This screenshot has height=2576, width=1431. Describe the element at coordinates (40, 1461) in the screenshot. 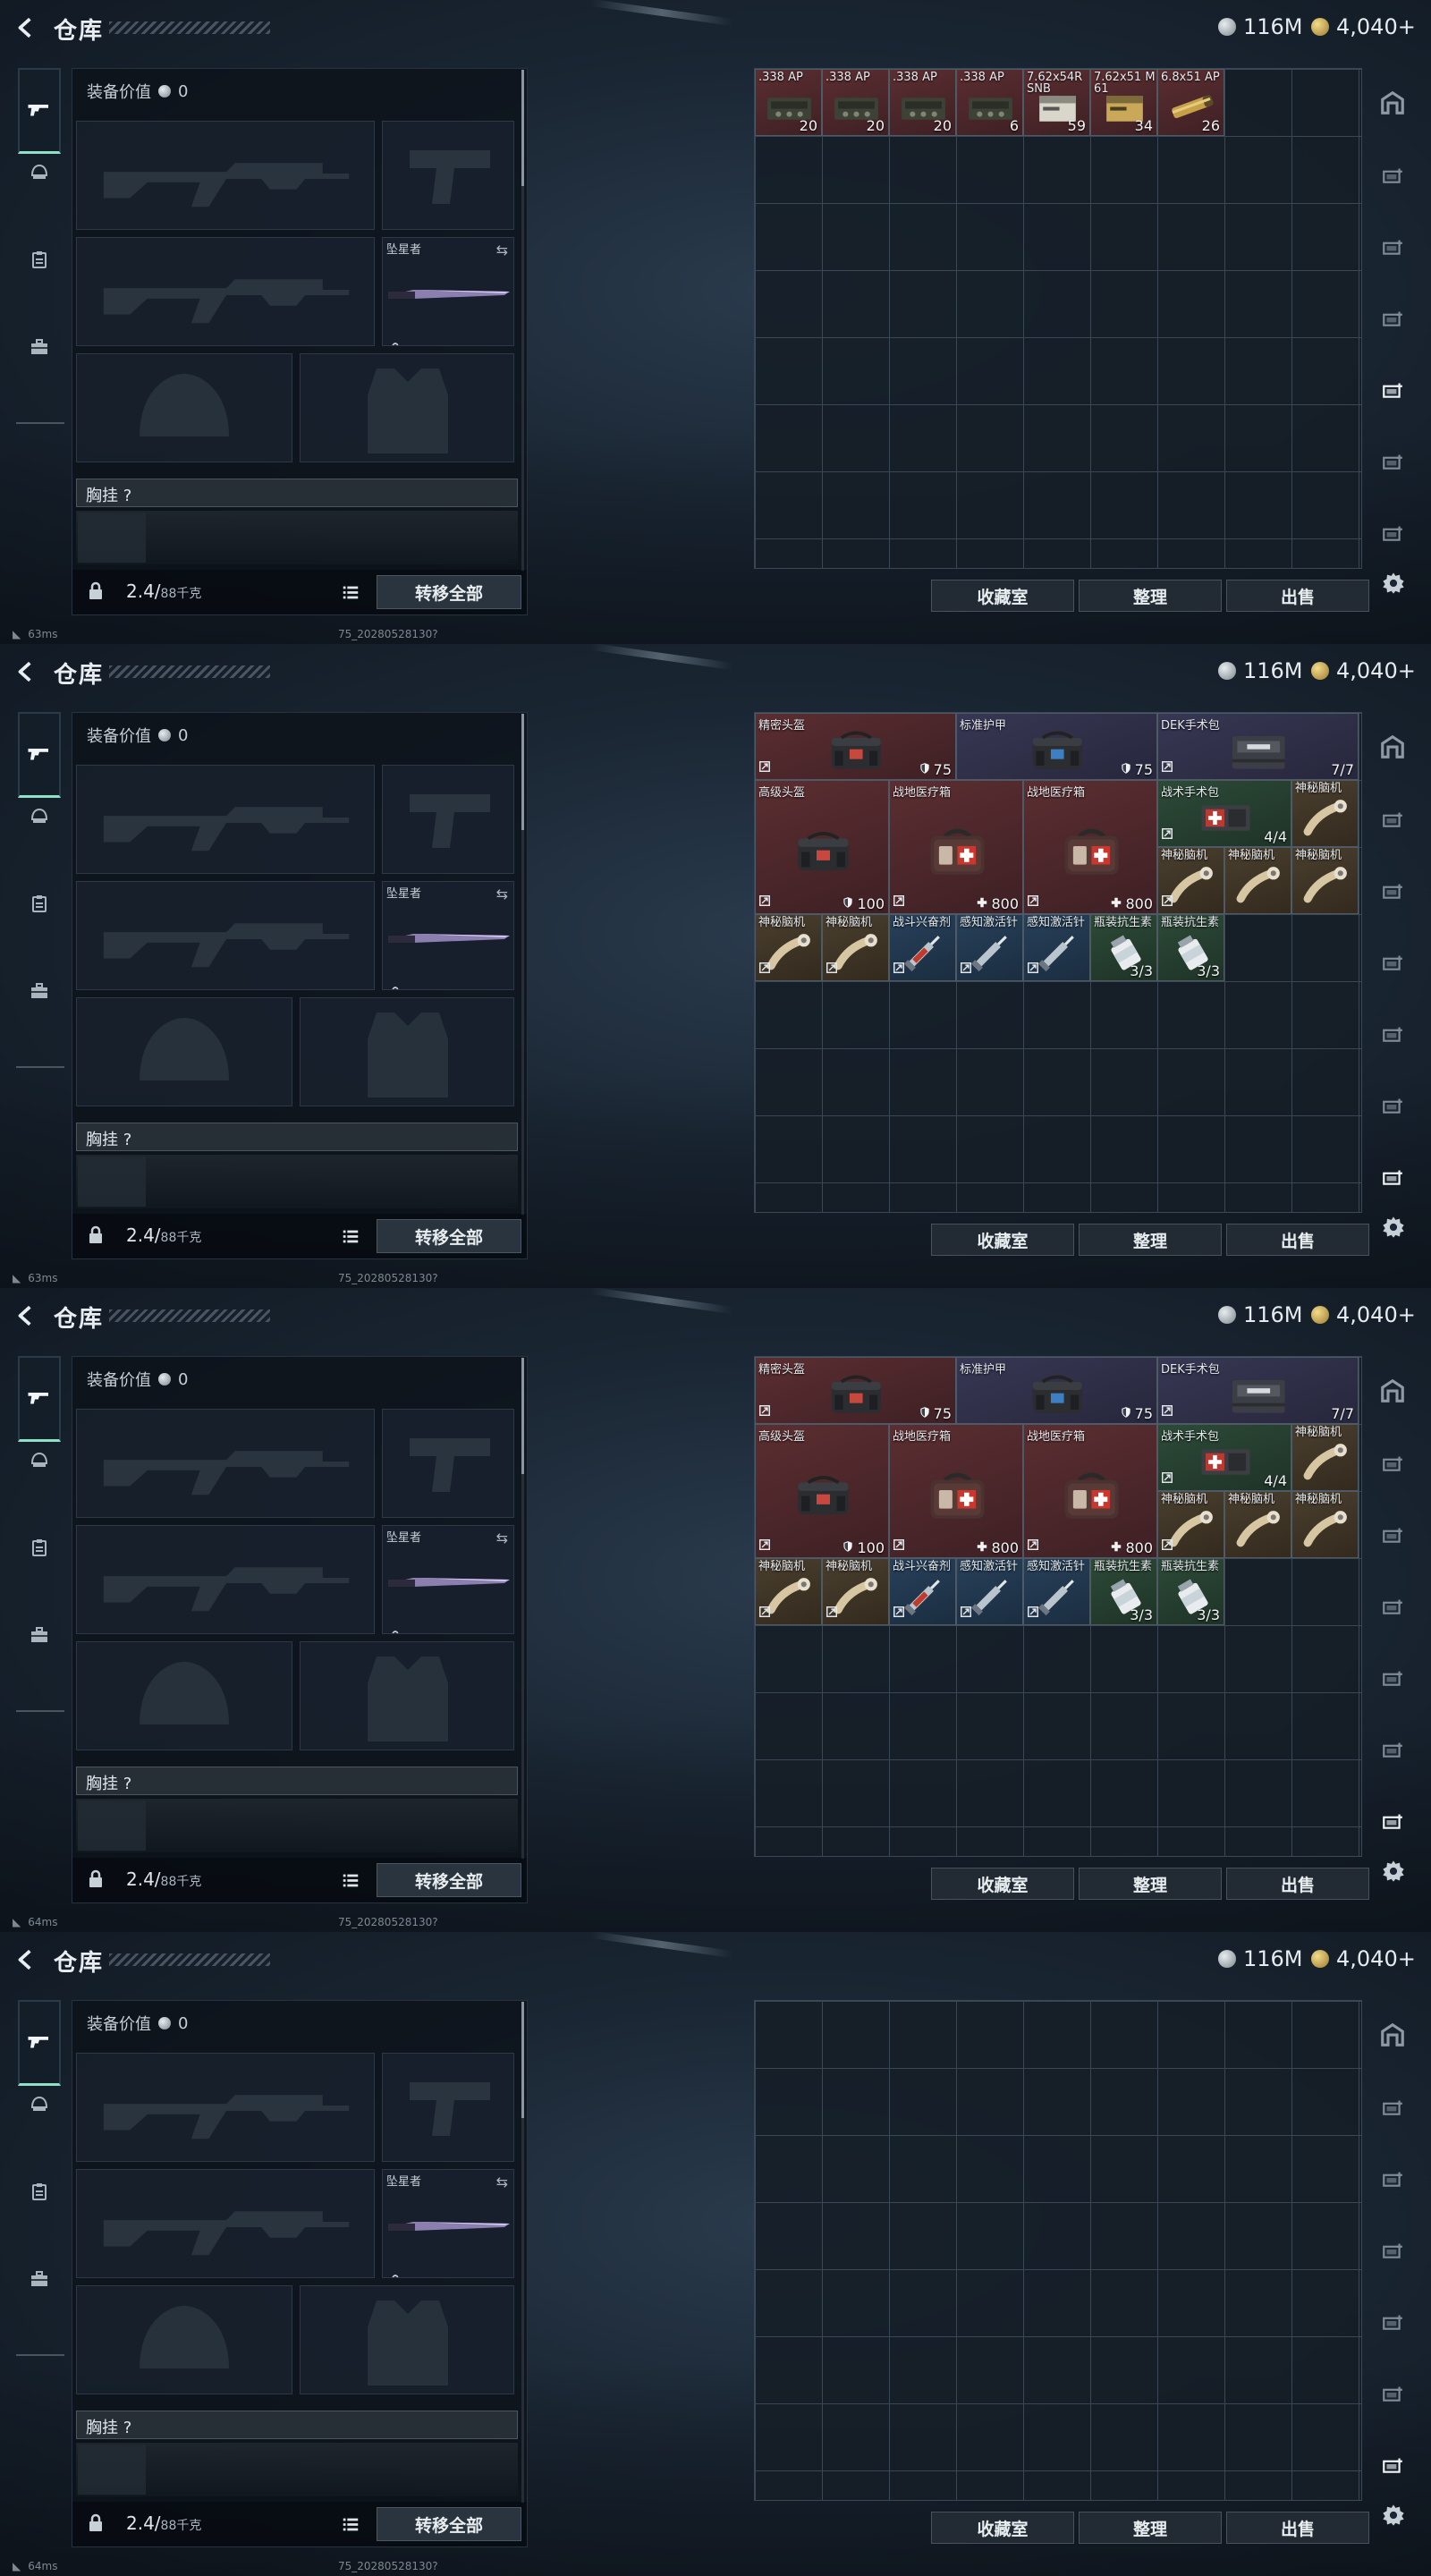

I see `nav-helmet` at that location.